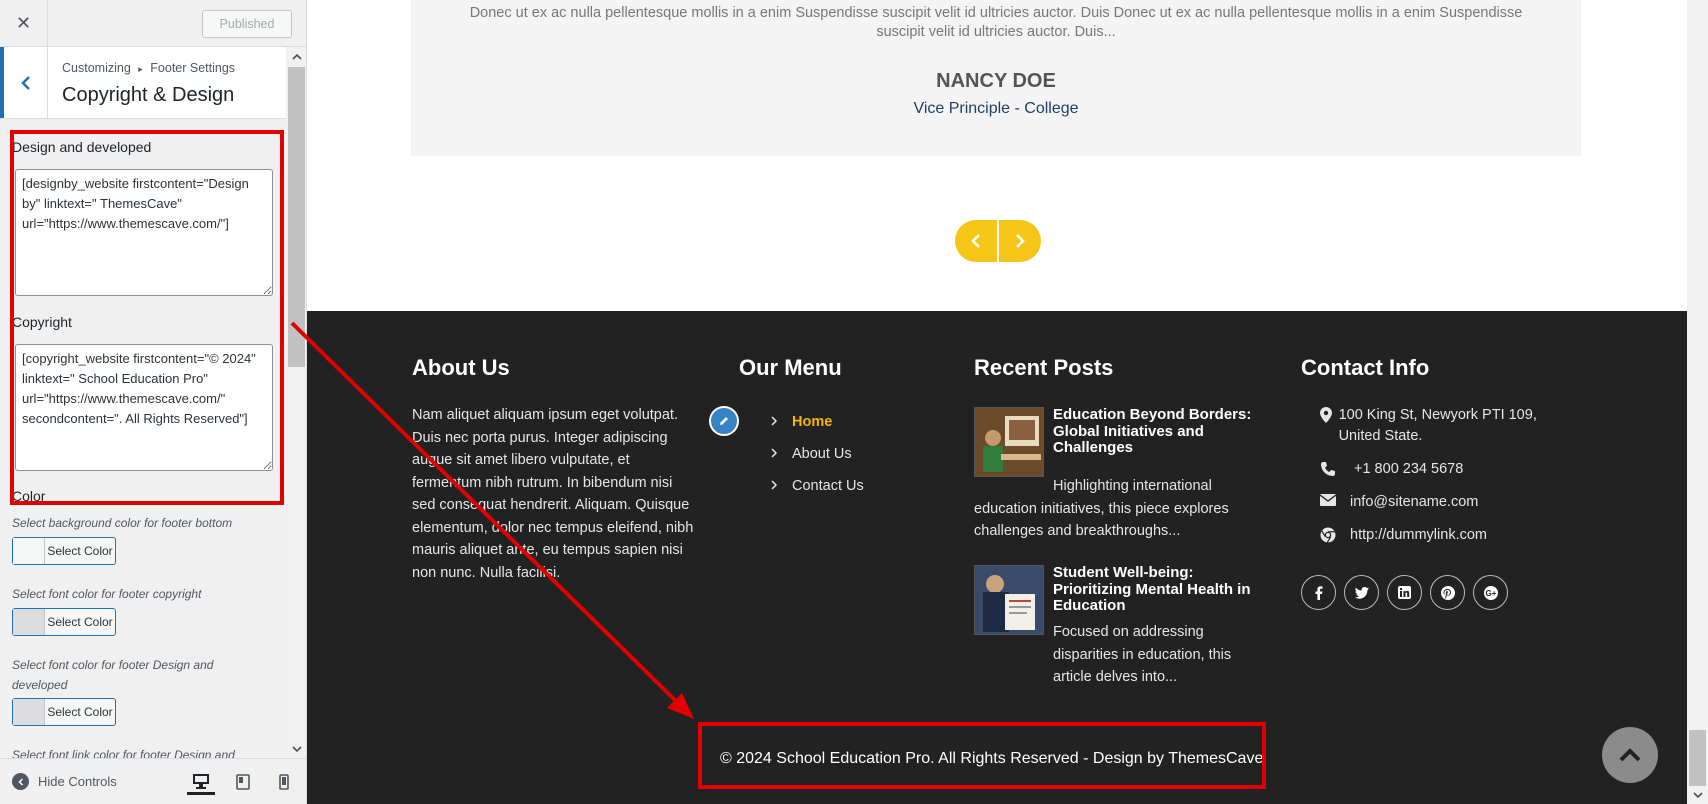 This screenshot has width=1708, height=804. Describe the element at coordinates (296, 56) in the screenshot. I see `scroll-up-arrow-icon` at that location.